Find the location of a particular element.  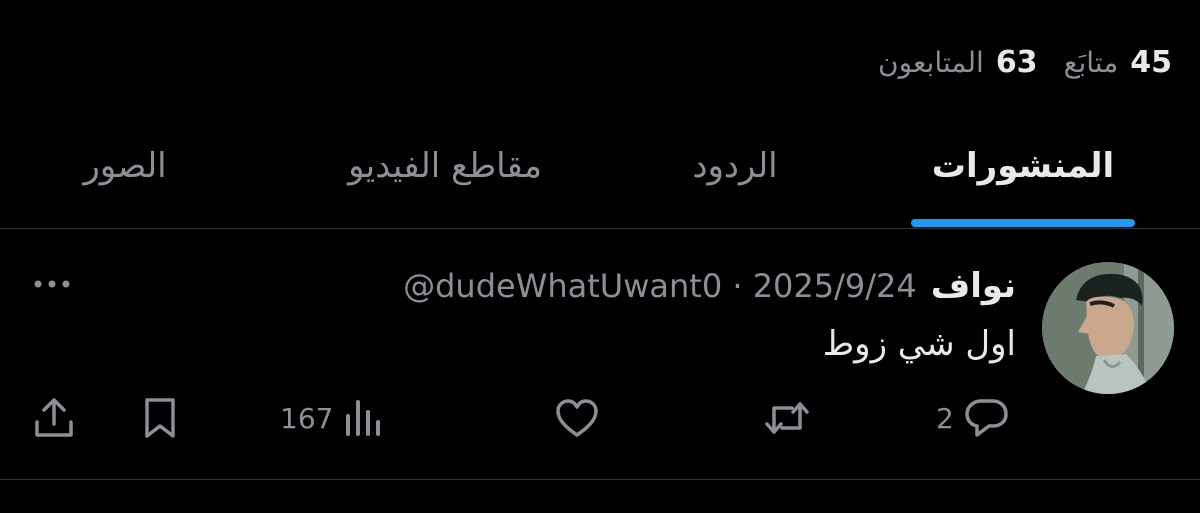

tab-replies: الردود is located at coordinates (735, 166).